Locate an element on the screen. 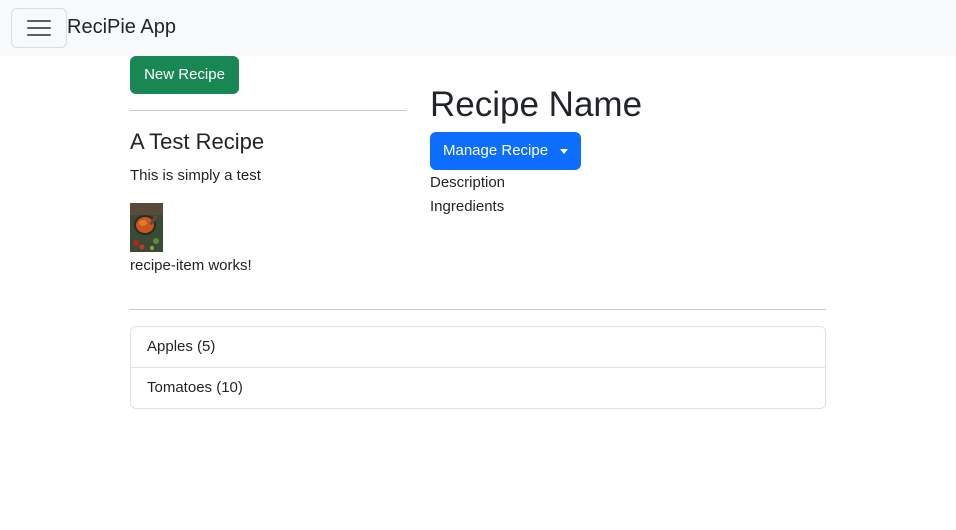 This screenshot has width=956, height=530. manage-recipe-dropdown-button: Manage Recipe is located at coordinates (505, 151).